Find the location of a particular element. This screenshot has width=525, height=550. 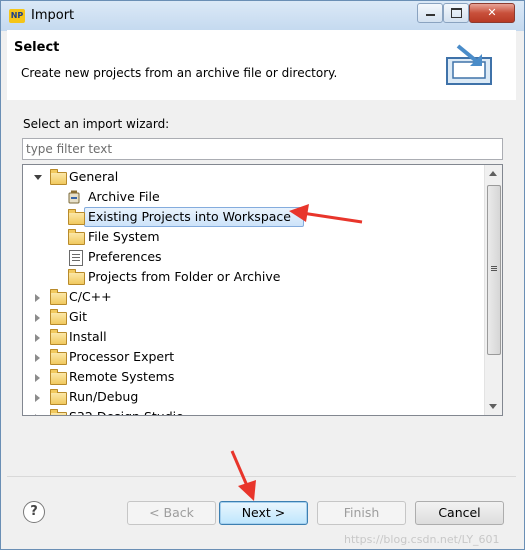

maximize-icon is located at coordinates (456, 13).